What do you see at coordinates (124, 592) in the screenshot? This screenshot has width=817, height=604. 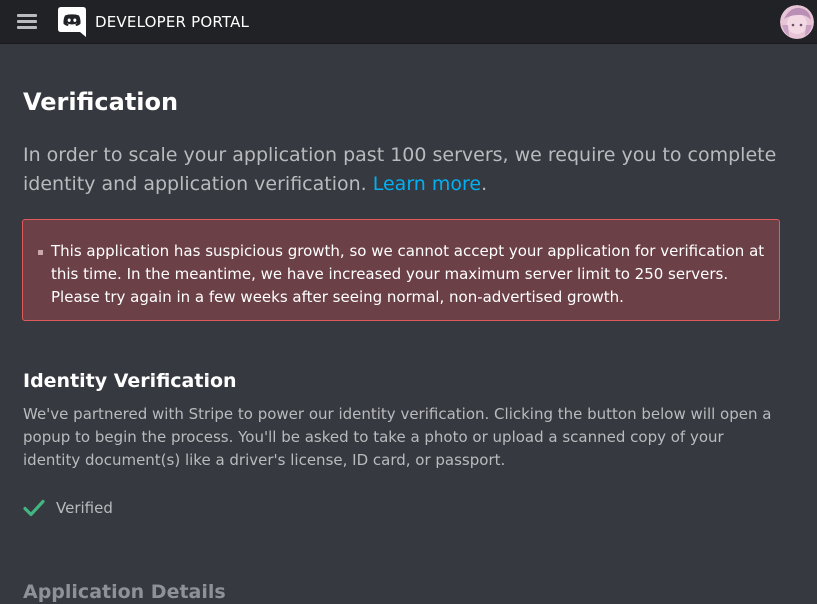 I see `application-details-title: Application Details` at bounding box center [124, 592].